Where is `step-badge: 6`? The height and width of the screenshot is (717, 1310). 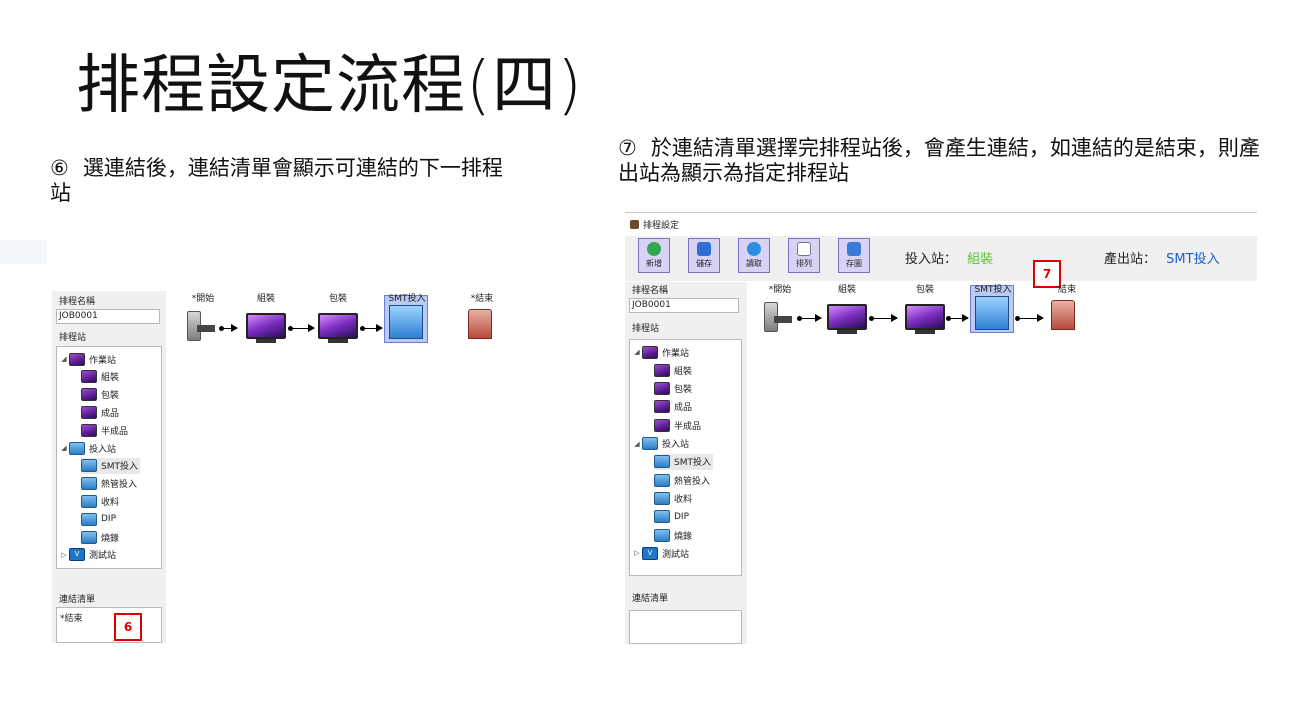
step-badge: 6 is located at coordinates (128, 627).